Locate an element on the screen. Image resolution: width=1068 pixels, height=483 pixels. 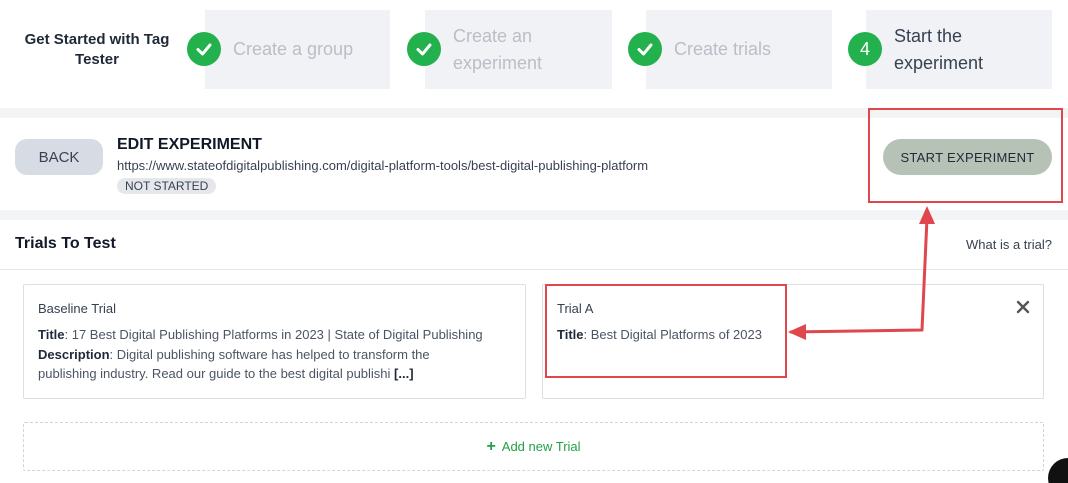
plus-icon: + is located at coordinates (491, 446).